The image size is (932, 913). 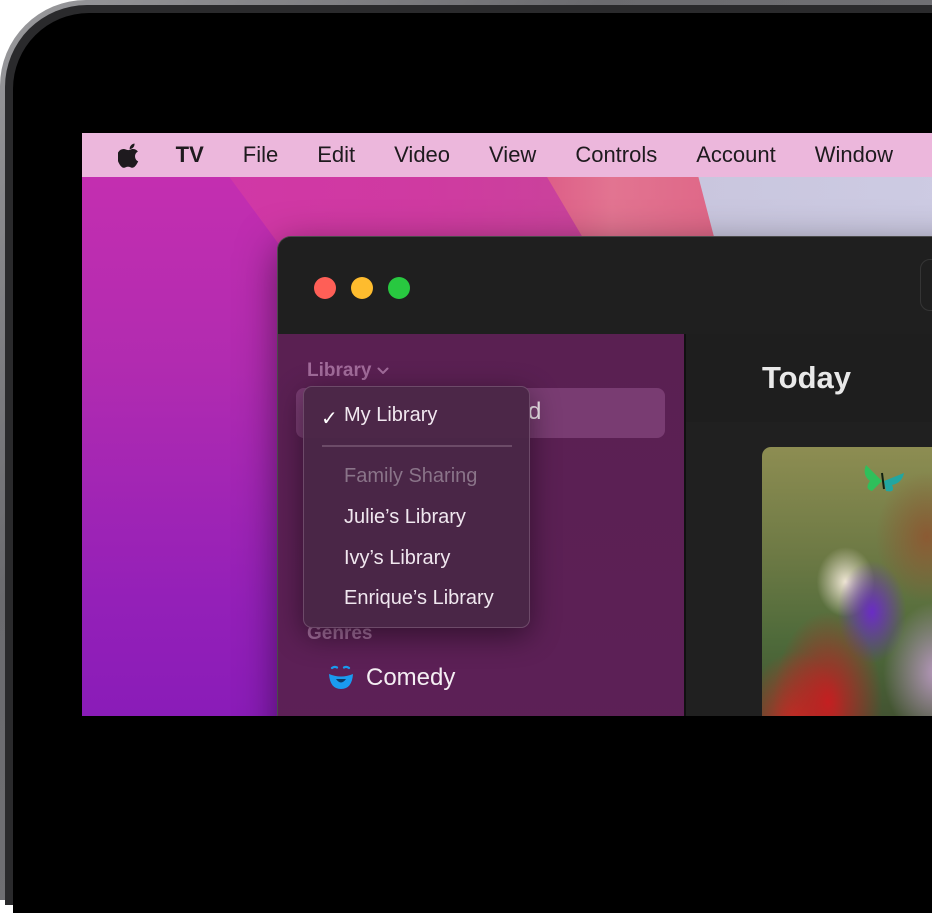 I want to click on main-content: Today, so click(x=809, y=525).